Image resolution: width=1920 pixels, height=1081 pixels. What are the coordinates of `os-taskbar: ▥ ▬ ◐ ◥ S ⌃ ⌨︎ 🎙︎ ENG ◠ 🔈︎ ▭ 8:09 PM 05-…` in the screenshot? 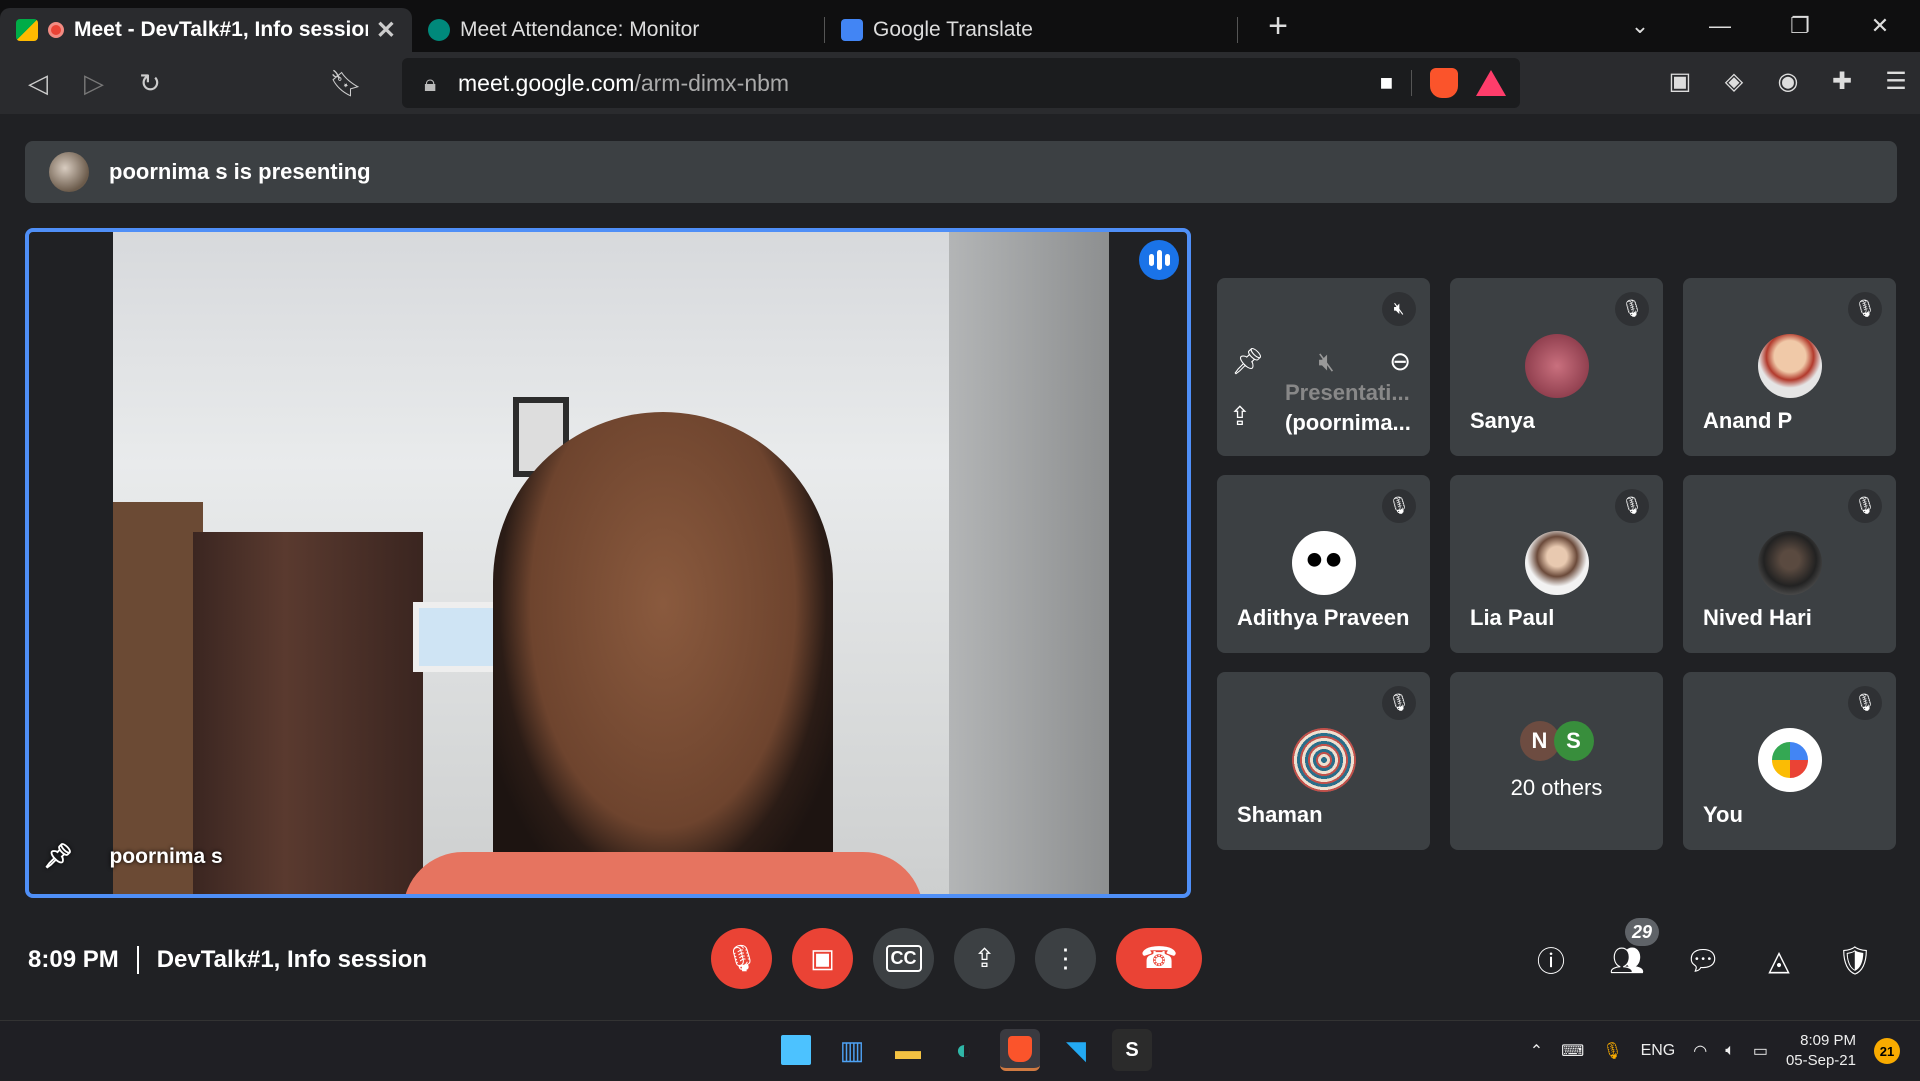 It's located at (960, 1050).